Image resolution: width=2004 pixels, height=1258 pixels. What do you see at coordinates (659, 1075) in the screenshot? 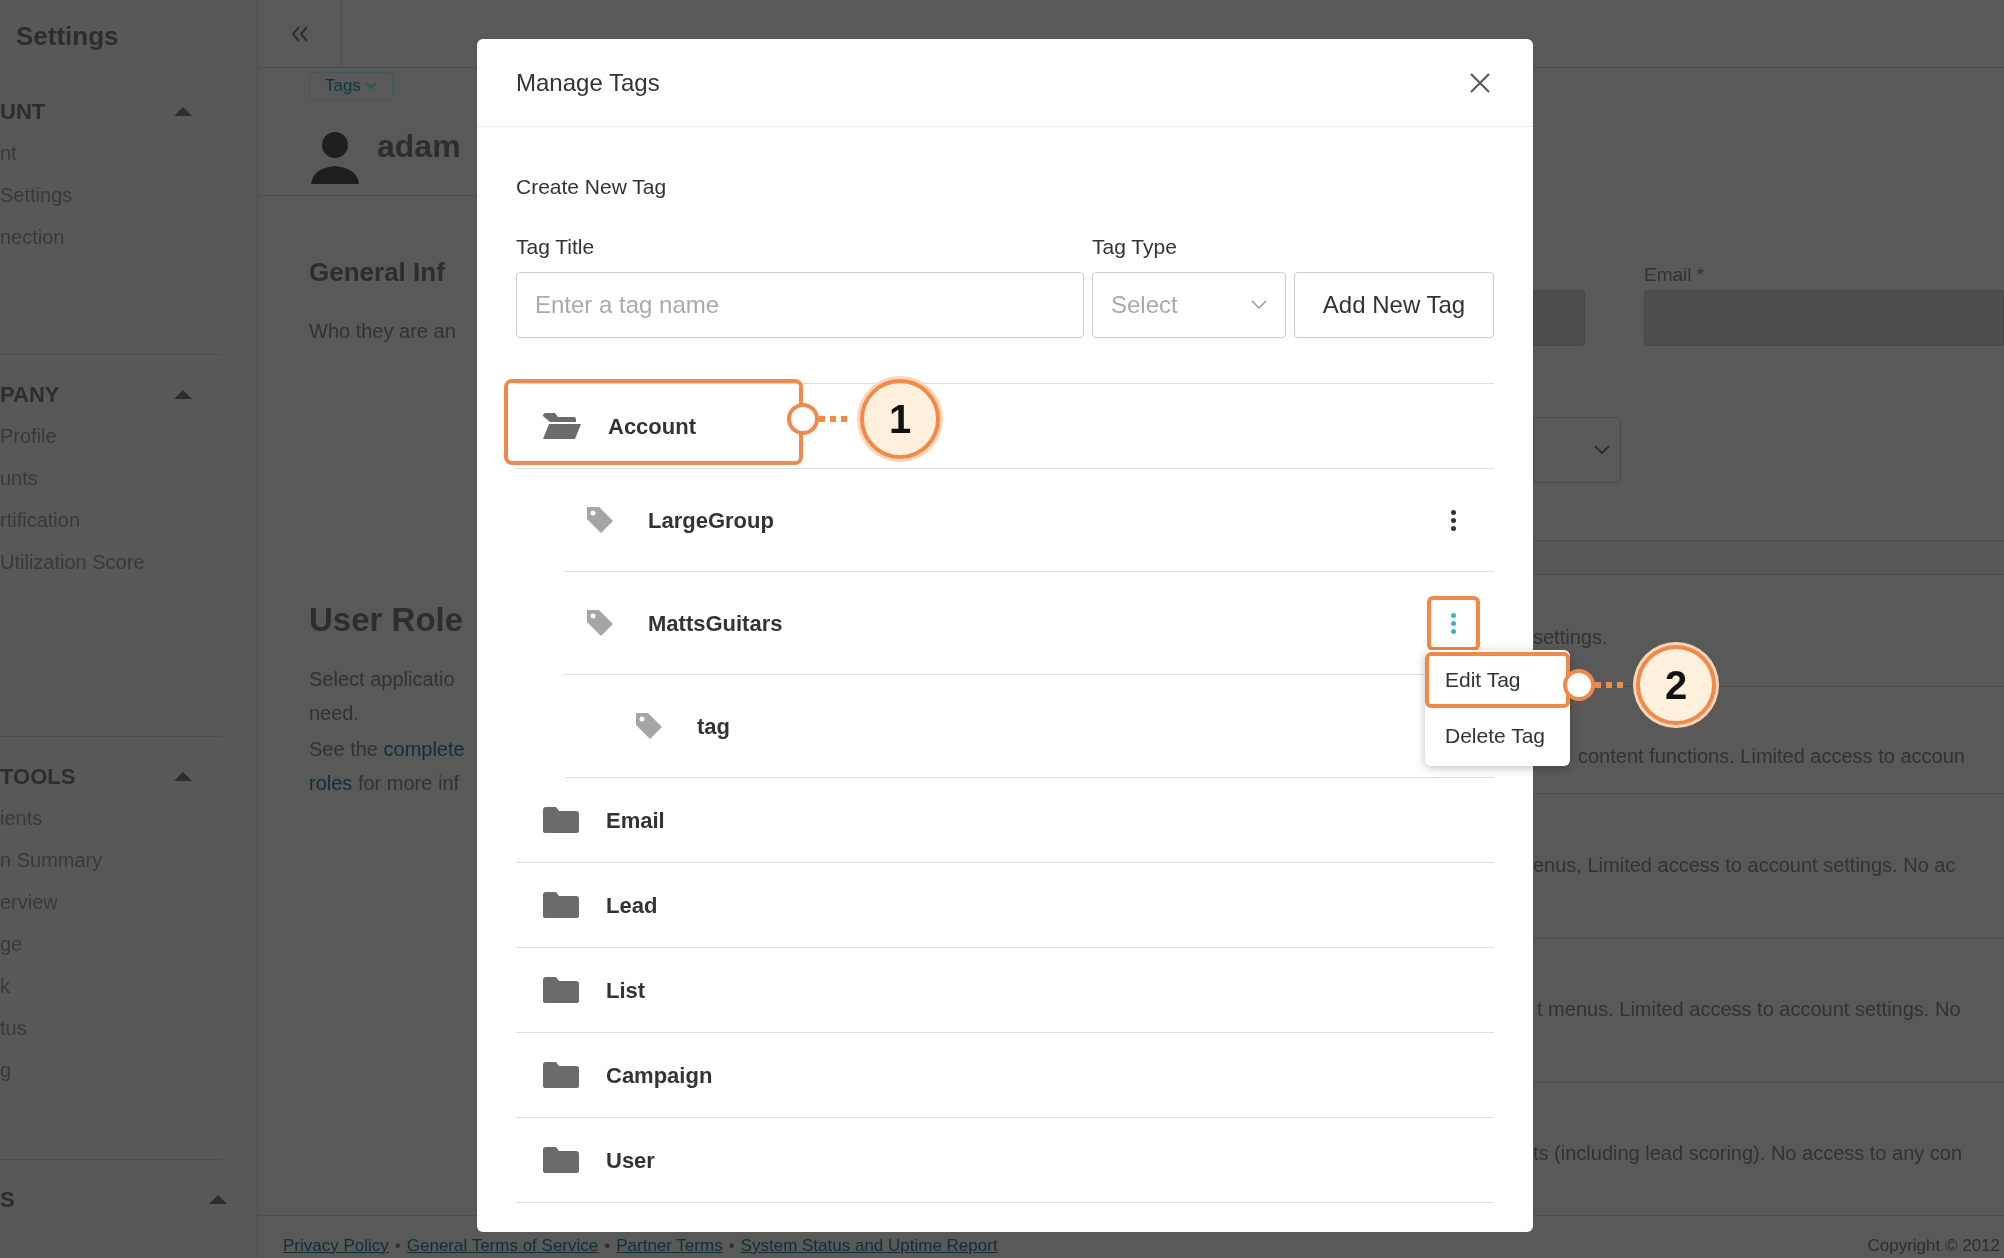
I see `category-name: Campaign` at bounding box center [659, 1075].